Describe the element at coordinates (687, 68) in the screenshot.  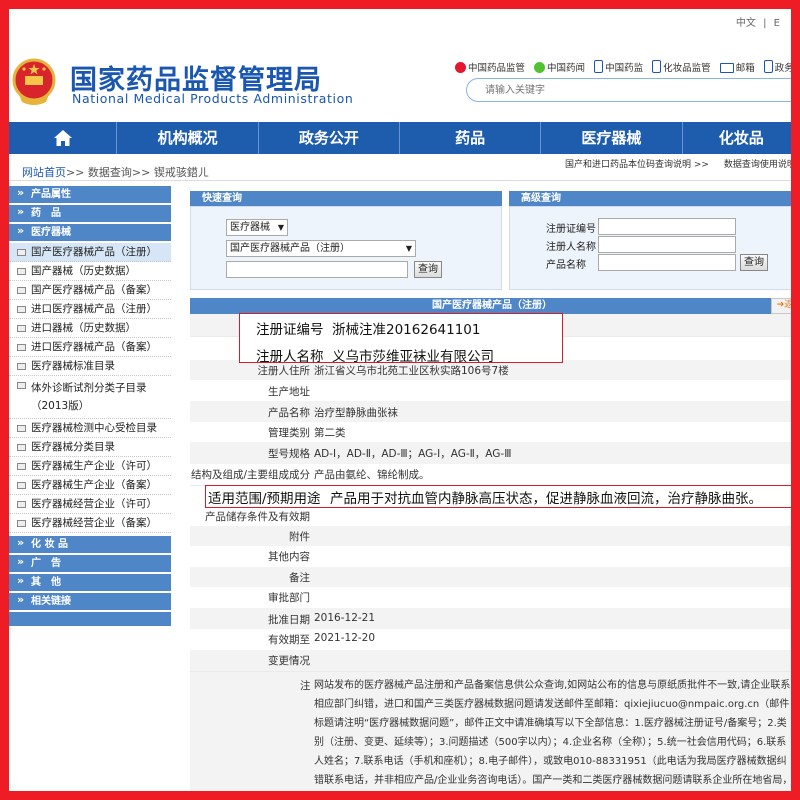
I see `top-link-label: 化妆品监管` at that location.